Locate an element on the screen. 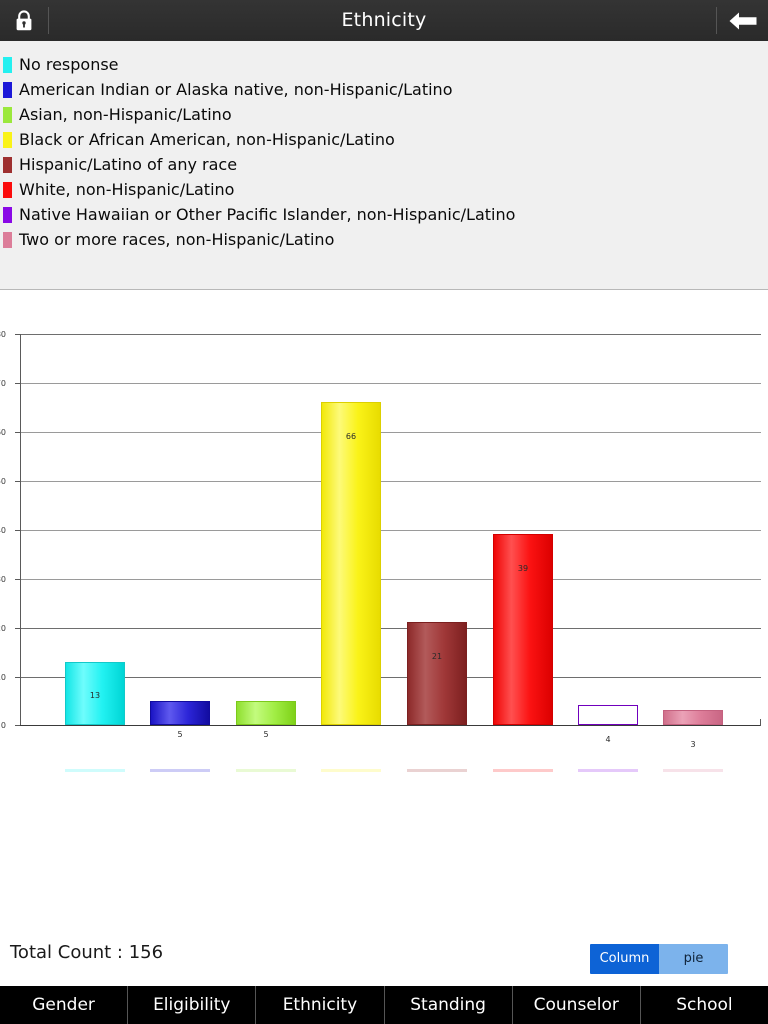 This screenshot has width=768, height=1024. page-title: Ethnicity is located at coordinates (384, 20).